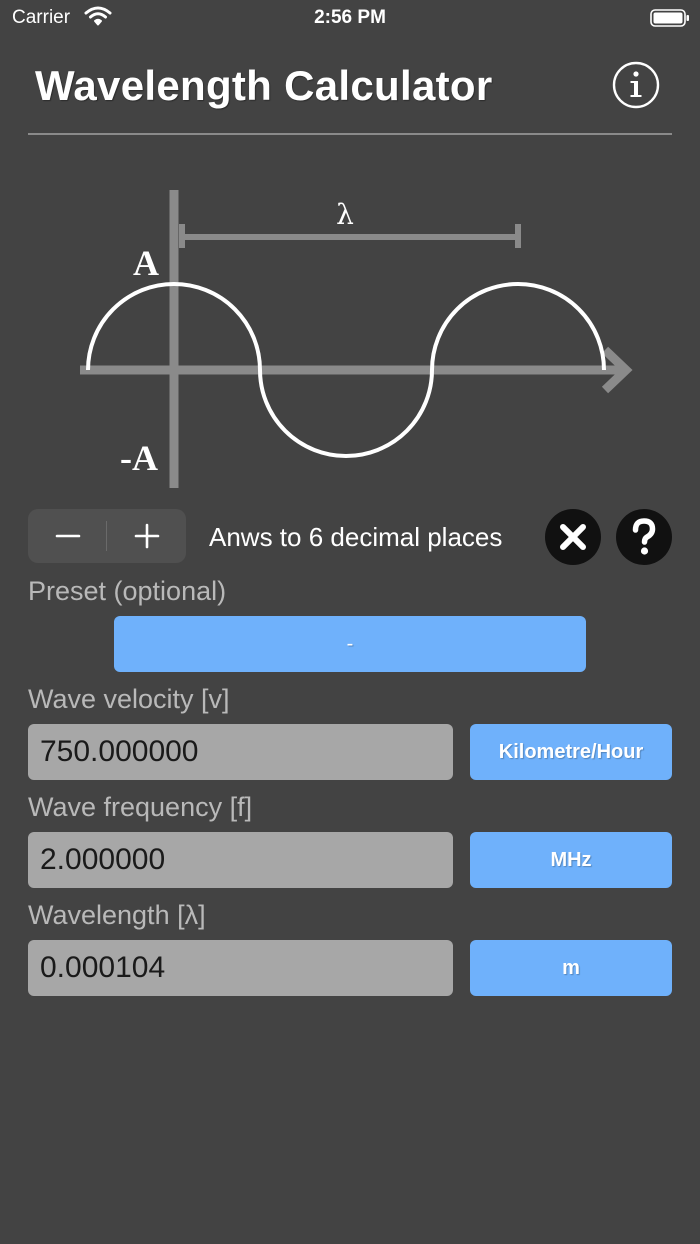  I want to click on header-divider, so click(350, 134).